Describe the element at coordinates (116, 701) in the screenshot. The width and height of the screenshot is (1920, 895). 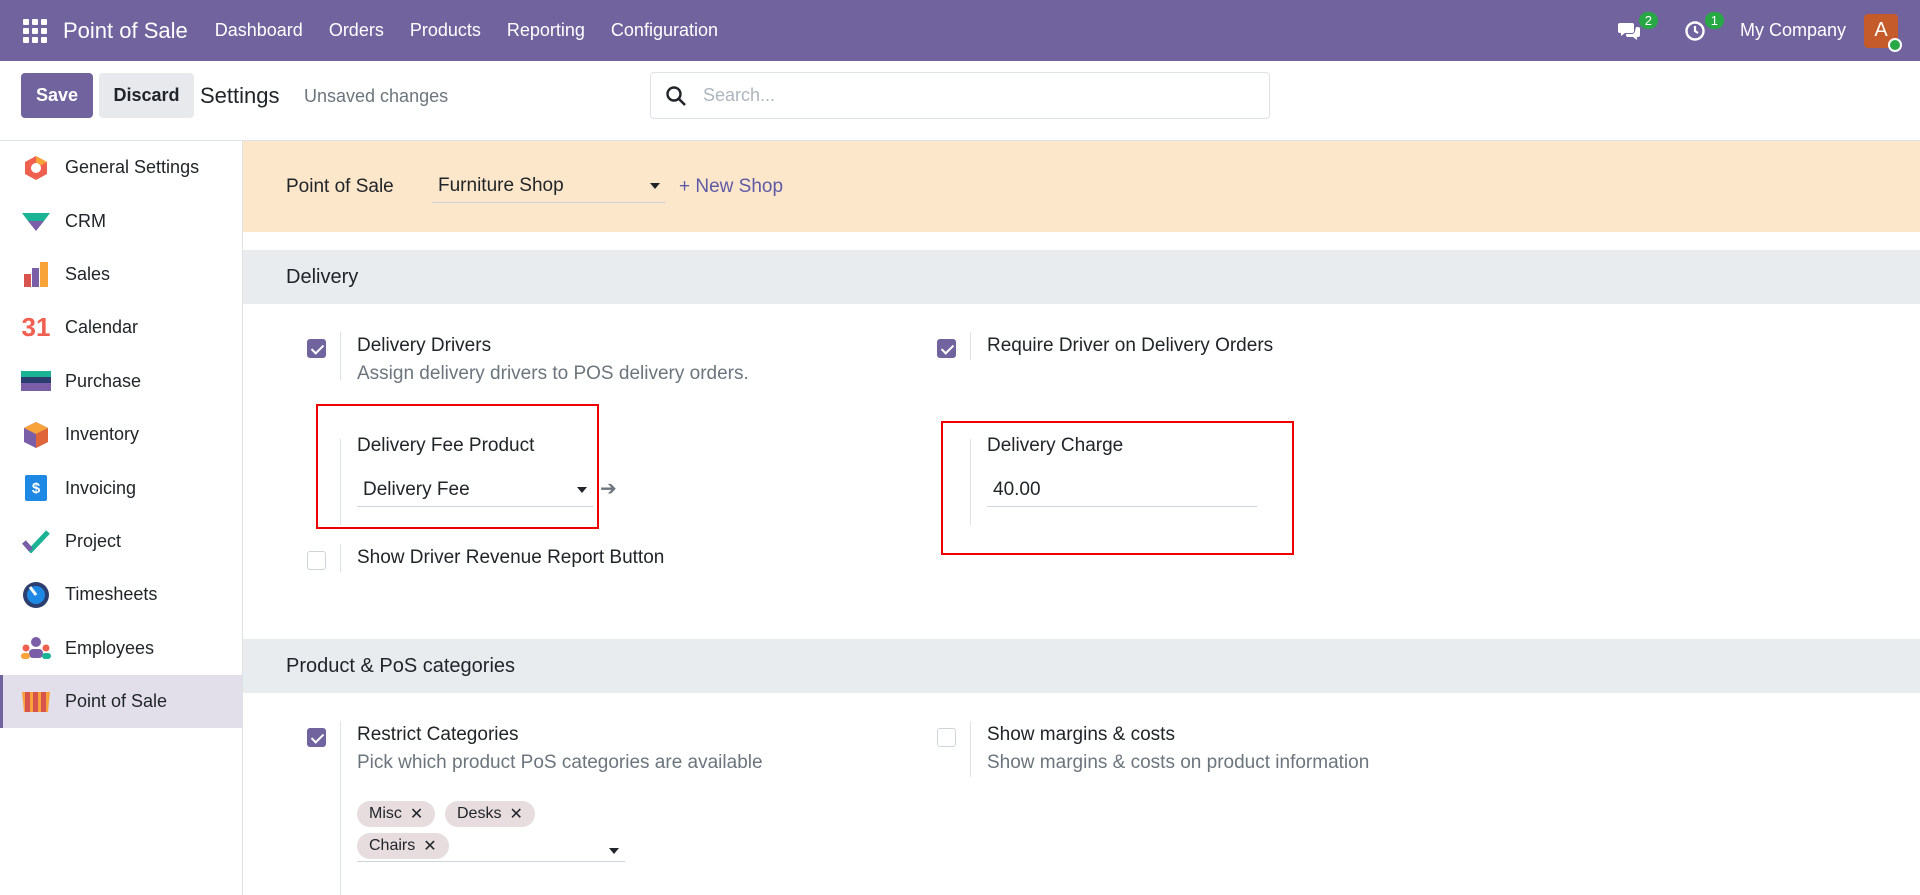
I see `sidebar-item-label: Point of Sale` at that location.